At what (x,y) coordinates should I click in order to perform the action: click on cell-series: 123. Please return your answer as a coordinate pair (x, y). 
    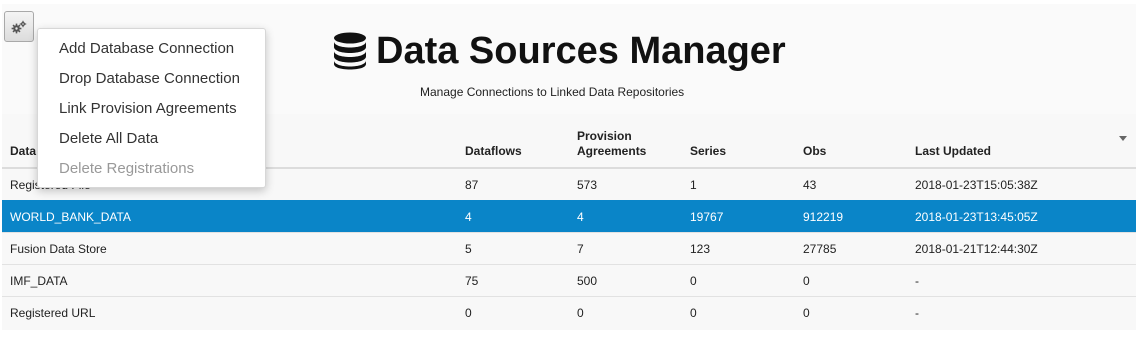
    Looking at the image, I should click on (738, 248).